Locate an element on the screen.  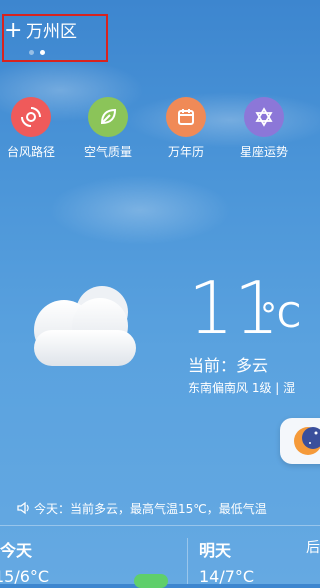
forecast-next-label: 后 is located at coordinates (313, 547).